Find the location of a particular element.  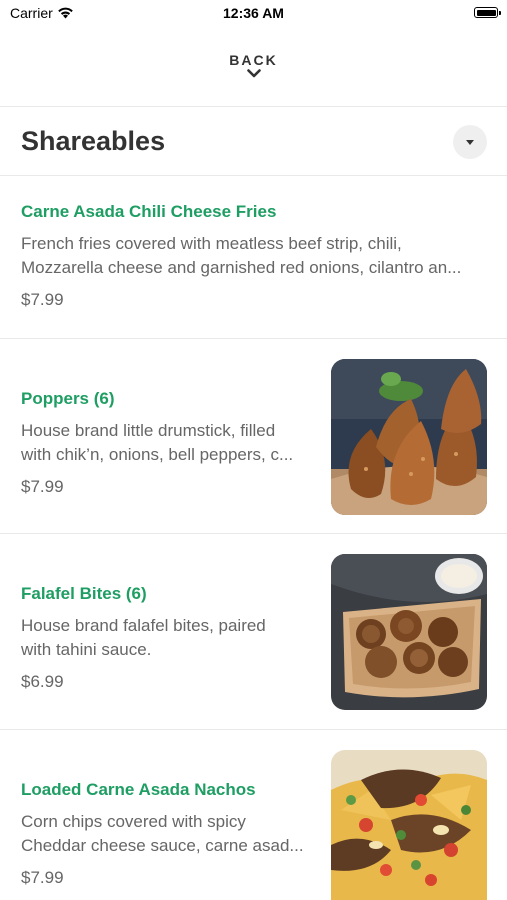

chevron-down-icon is located at coordinates (253, 73).